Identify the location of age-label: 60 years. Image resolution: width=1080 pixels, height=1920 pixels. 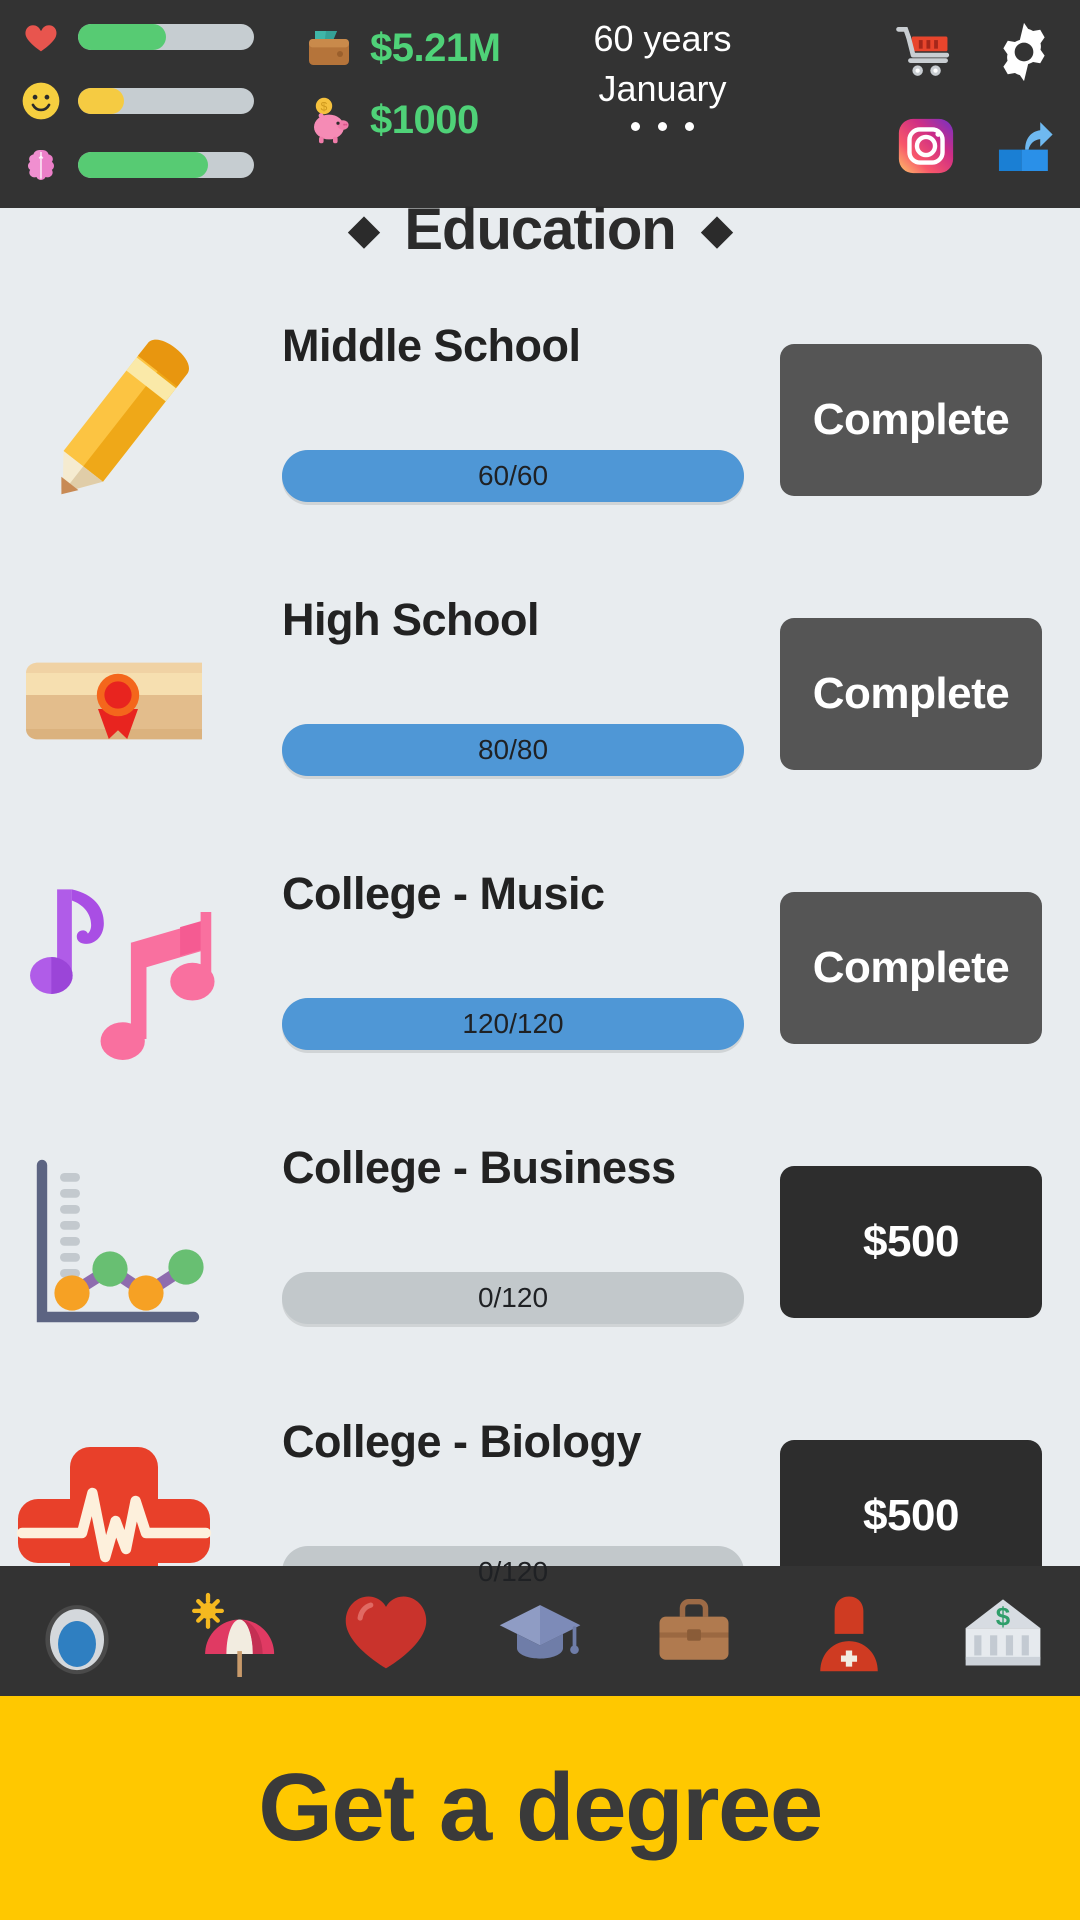
(662, 38).